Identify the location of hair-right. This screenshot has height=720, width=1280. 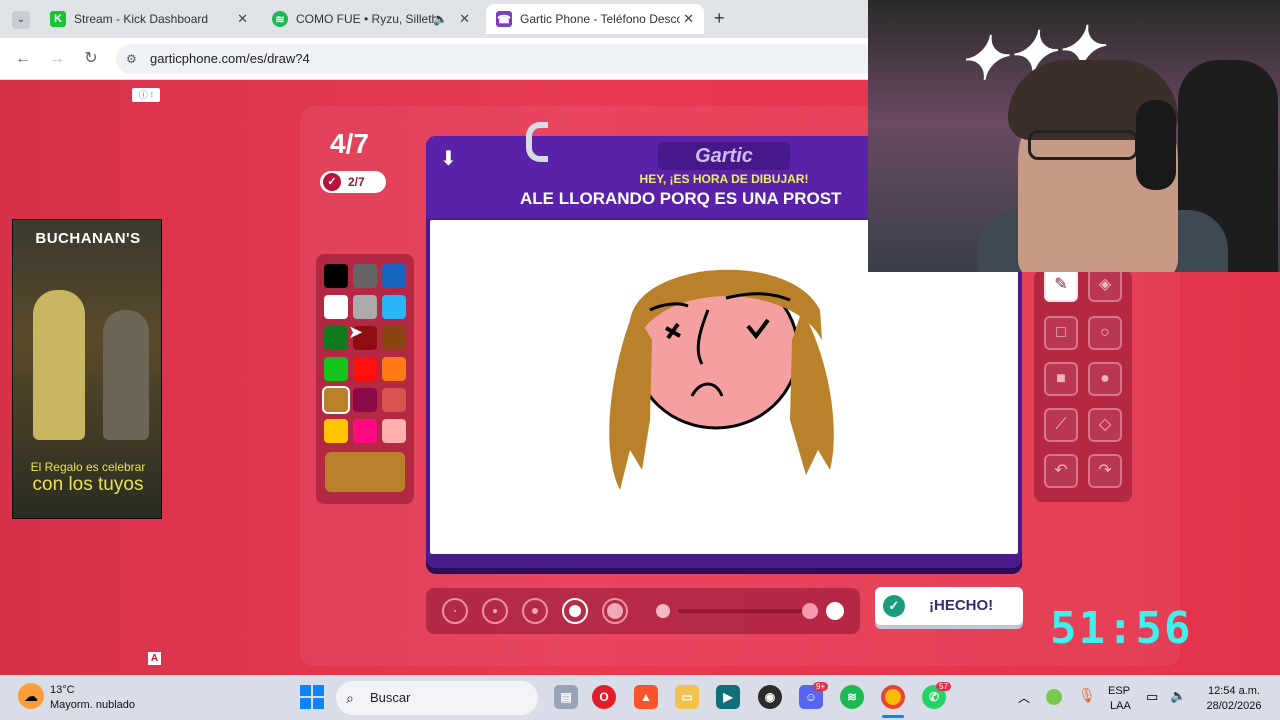
(812, 392).